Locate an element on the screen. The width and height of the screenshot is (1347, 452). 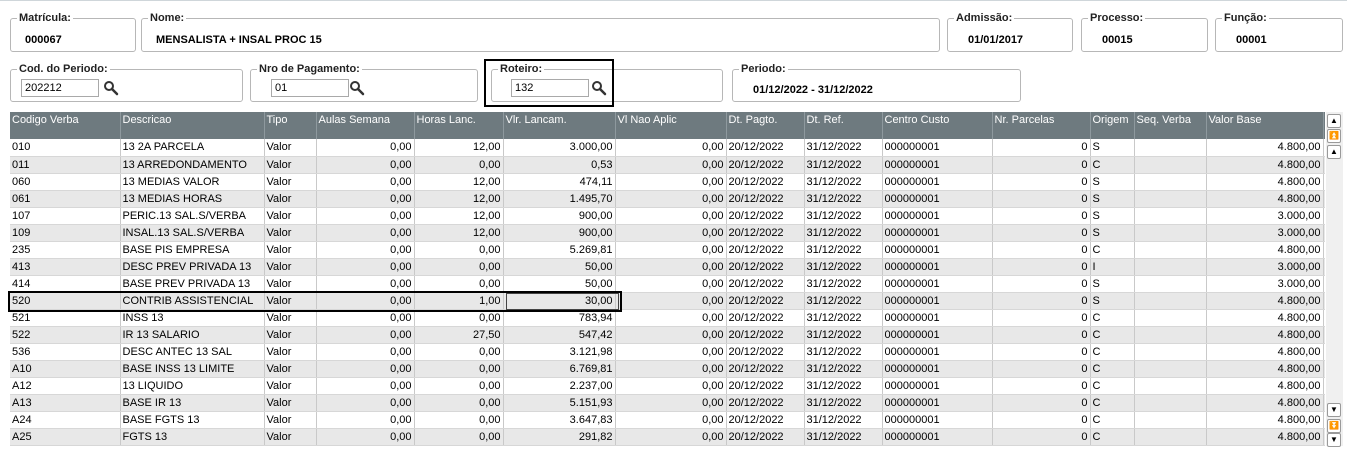
table-cell: 291,82 is located at coordinates (559, 437).